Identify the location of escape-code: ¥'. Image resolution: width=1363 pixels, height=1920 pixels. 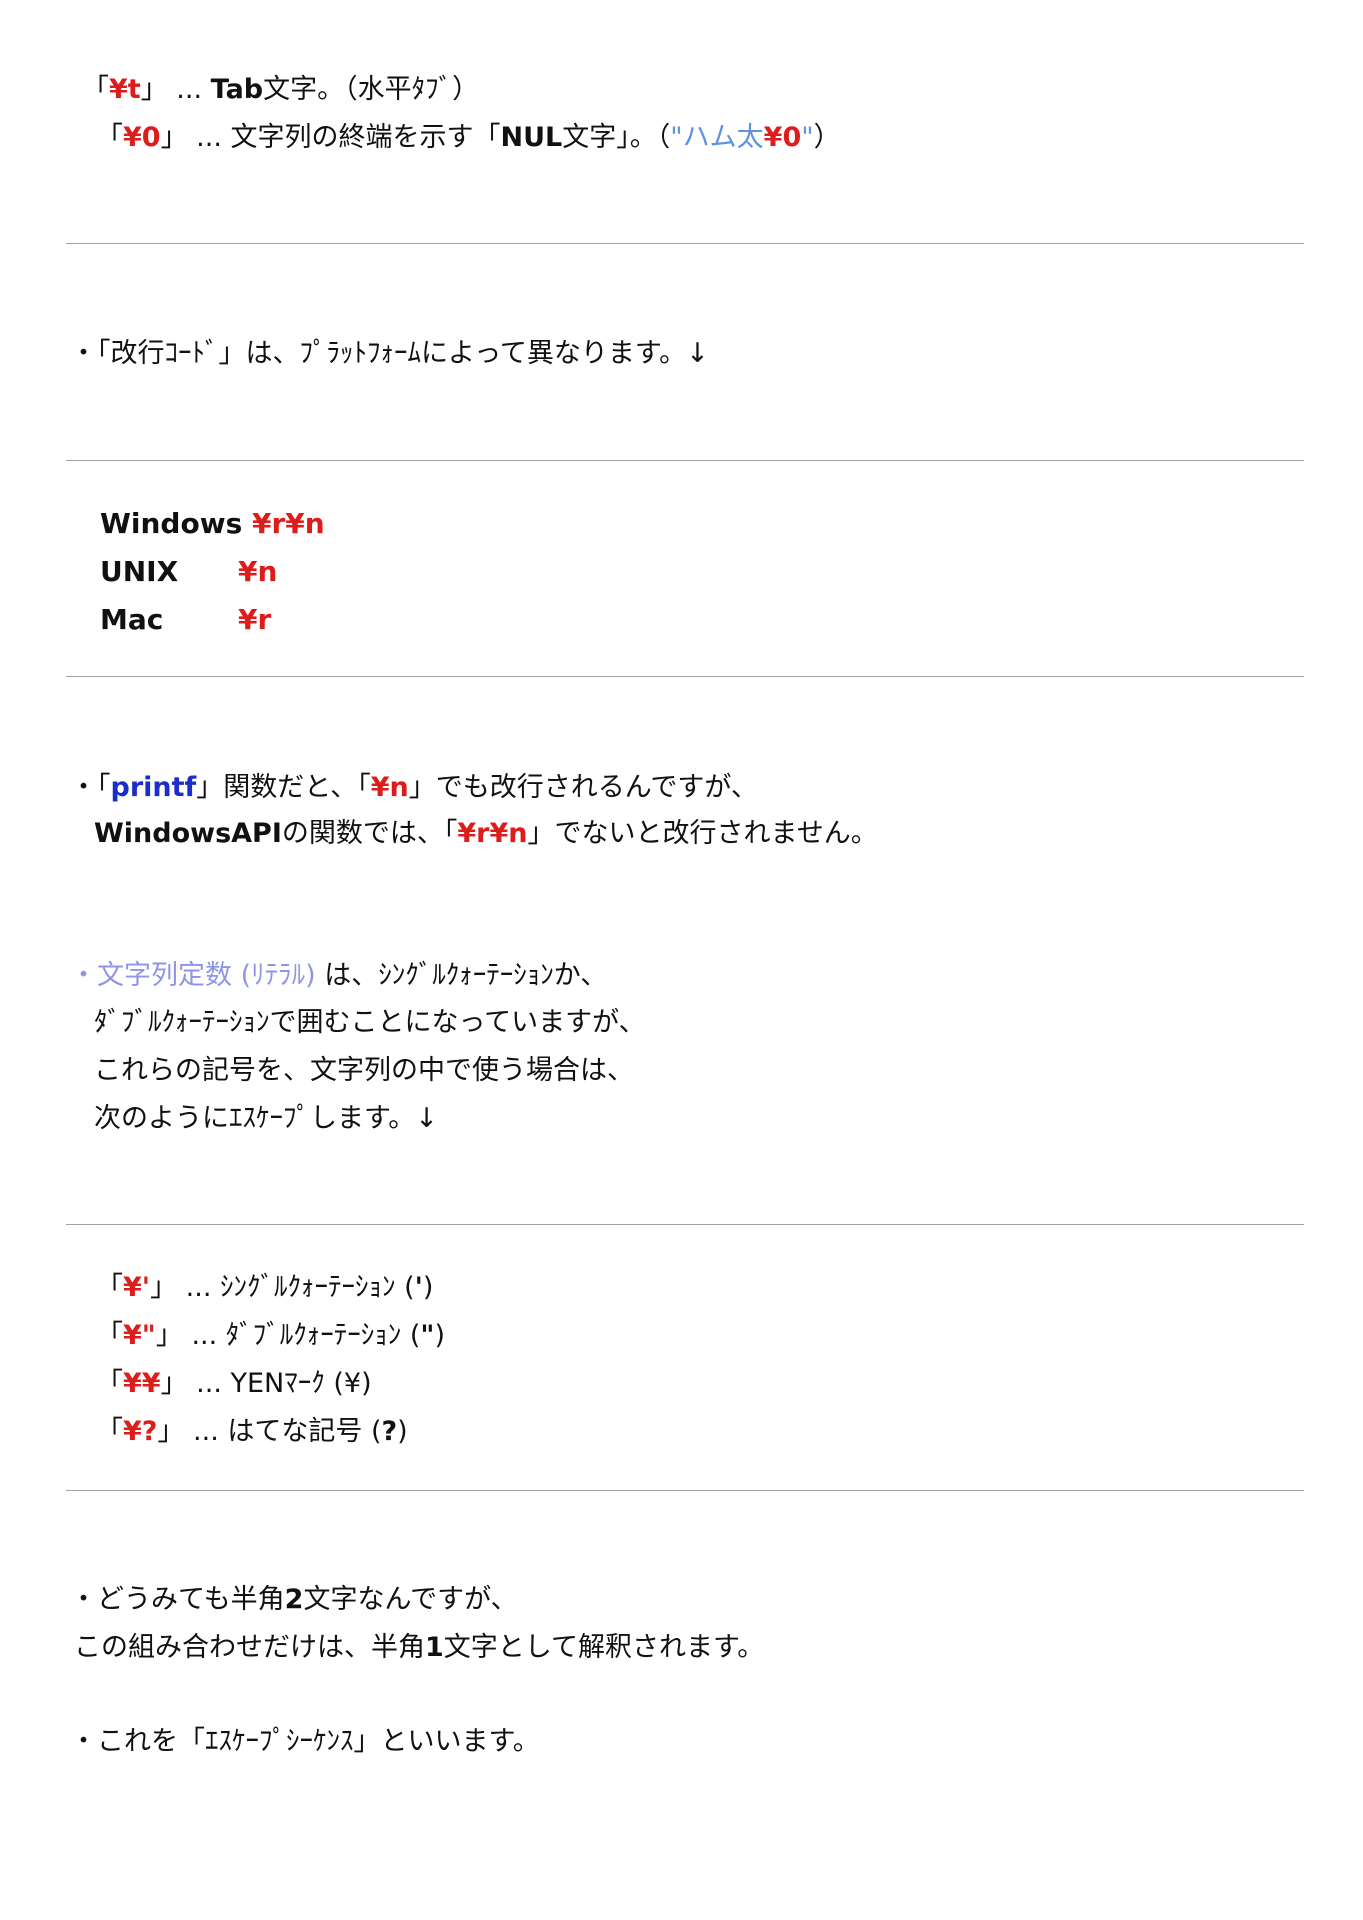
(137, 1287).